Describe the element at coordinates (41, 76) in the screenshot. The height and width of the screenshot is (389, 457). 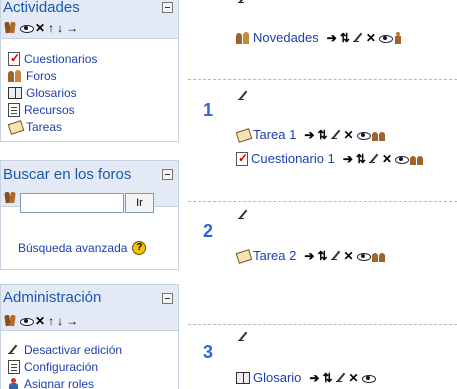
I see `activity-label: Foros` at that location.